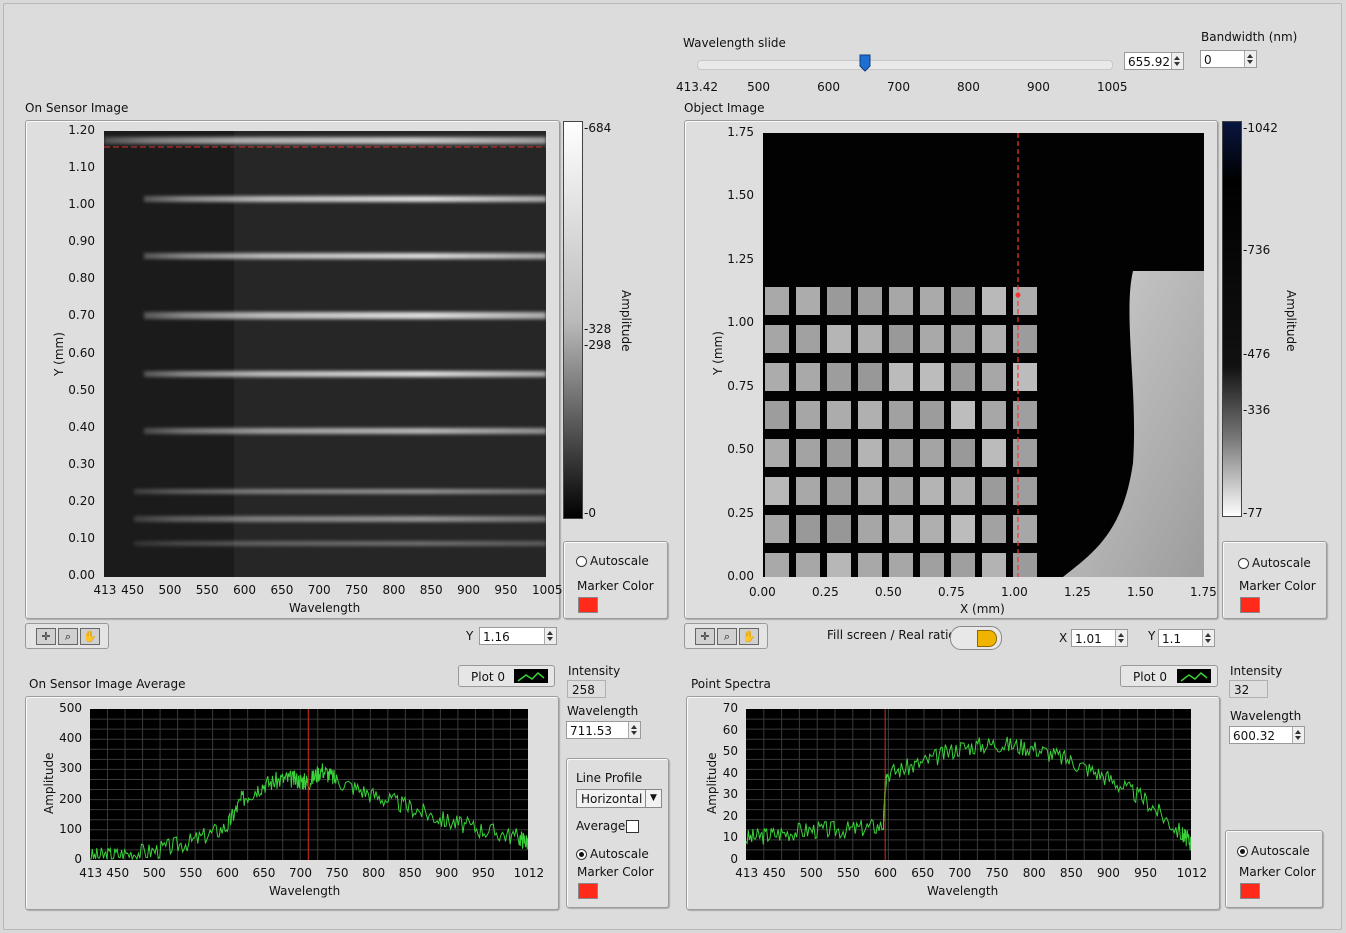  I want to click on point-spectra-legend-swatch, so click(1194, 676).